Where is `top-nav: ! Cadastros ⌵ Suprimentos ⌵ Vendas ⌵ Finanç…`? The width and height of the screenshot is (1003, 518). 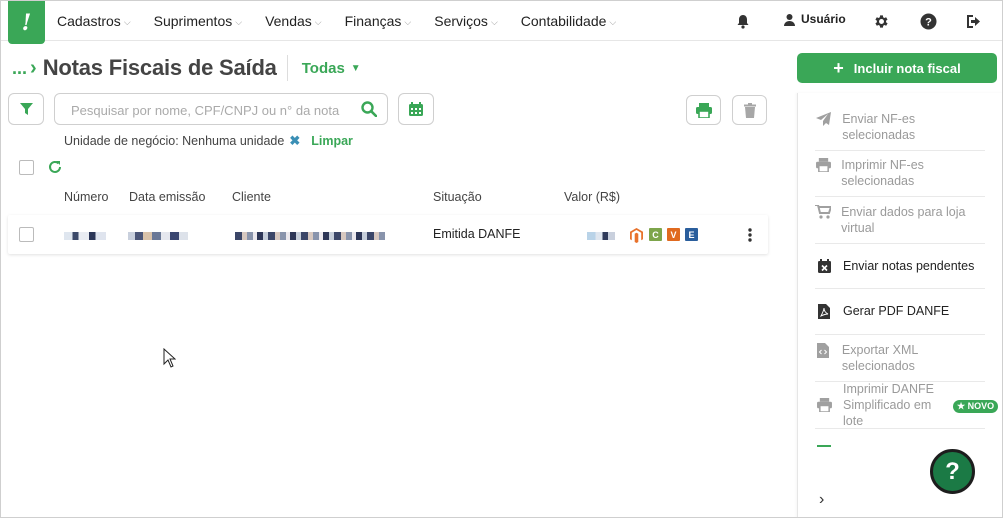 top-nav: ! Cadastros ⌵ Suprimentos ⌵ Vendas ⌵ Finanç… is located at coordinates (501, 22).